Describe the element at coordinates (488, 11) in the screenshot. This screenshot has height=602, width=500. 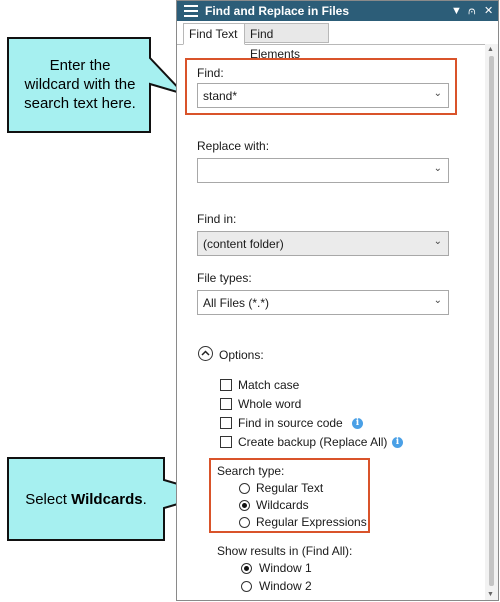
I see `close-icon: ✕` at that location.